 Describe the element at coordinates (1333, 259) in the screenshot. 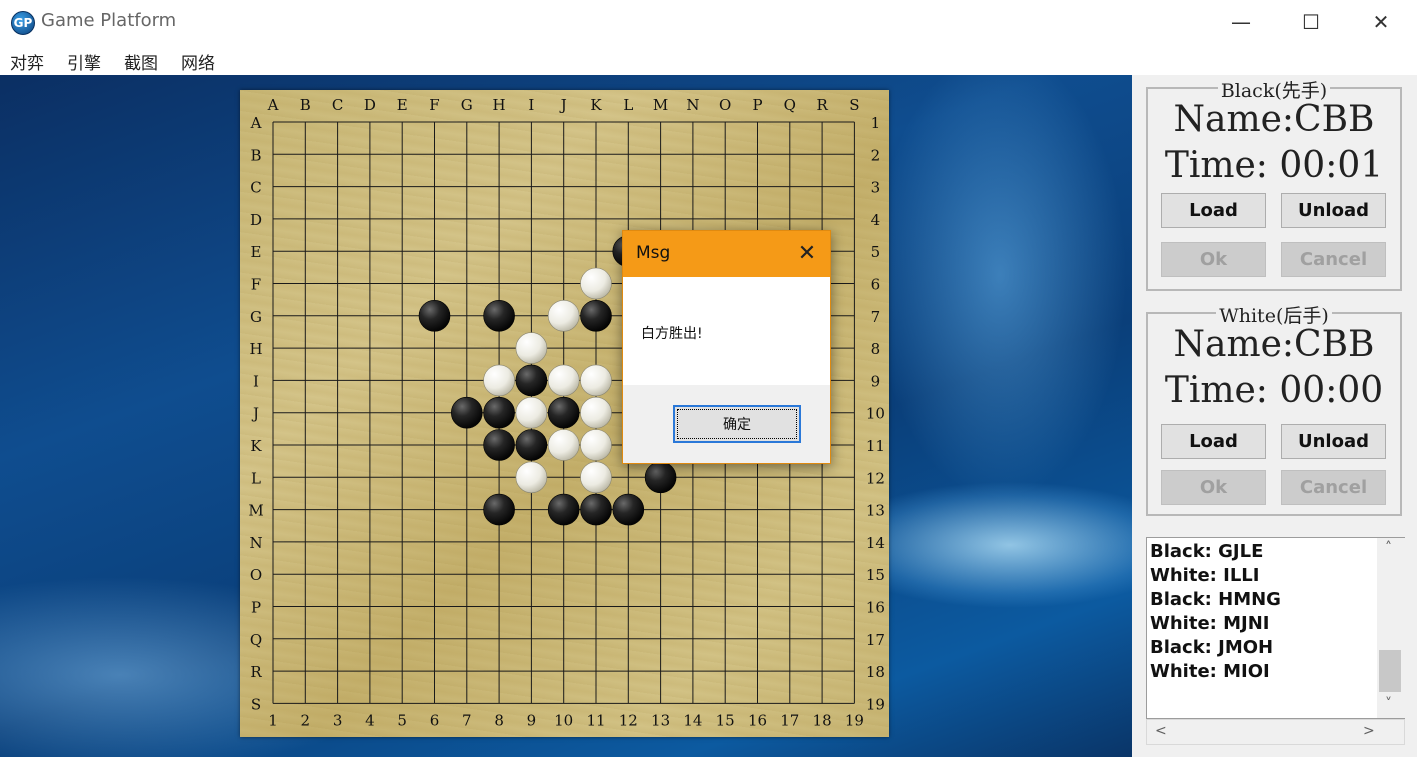

I see `black-cancel-button: Cancel` at that location.